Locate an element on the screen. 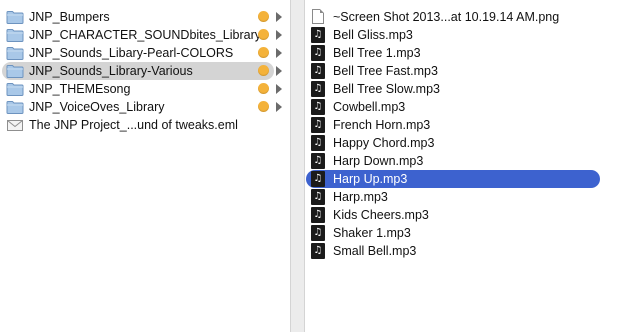 The height and width of the screenshot is (332, 636). folder-label: JNP_CHARACTER_SOUNDbites_Library is located at coordinates (145, 35).